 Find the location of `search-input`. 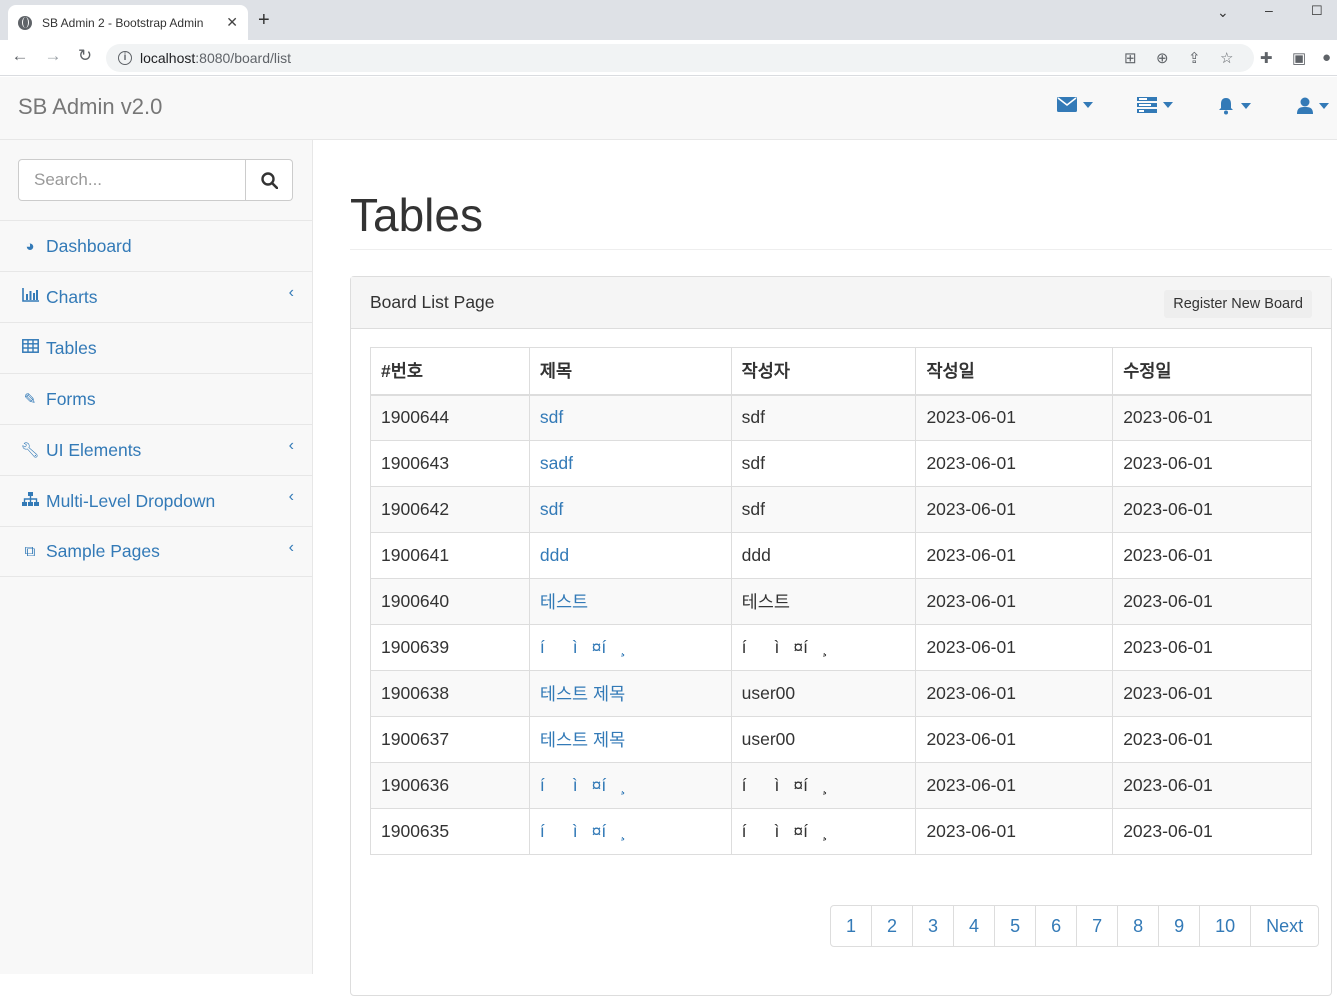

search-input is located at coordinates (132, 180).